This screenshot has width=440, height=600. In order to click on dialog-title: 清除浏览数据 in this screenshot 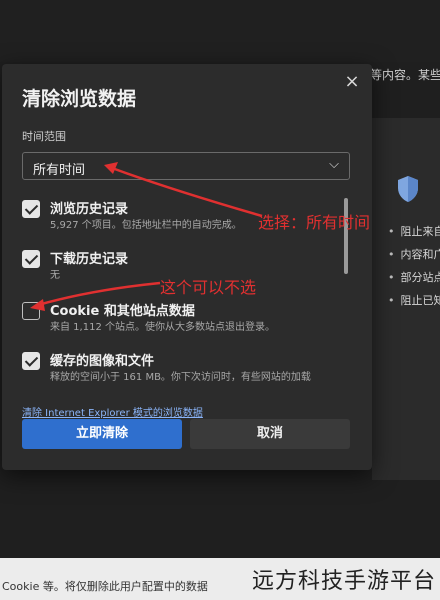, I will do `click(79, 99)`.